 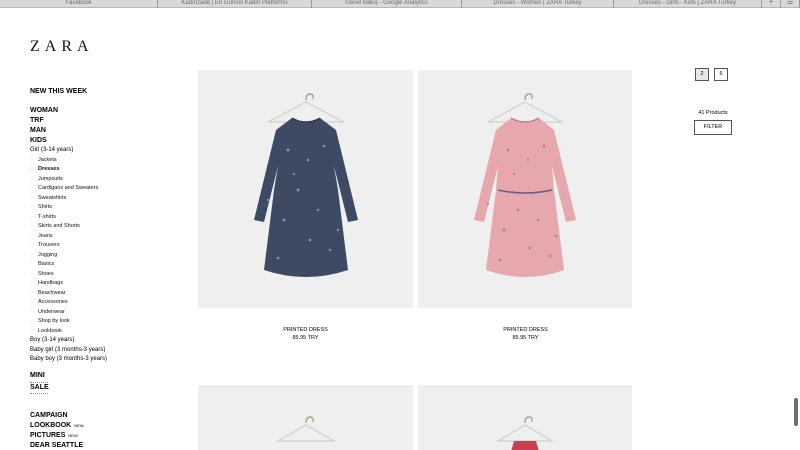 What do you see at coordinates (771, 4) in the screenshot?
I see `new-tab-button: +` at bounding box center [771, 4].